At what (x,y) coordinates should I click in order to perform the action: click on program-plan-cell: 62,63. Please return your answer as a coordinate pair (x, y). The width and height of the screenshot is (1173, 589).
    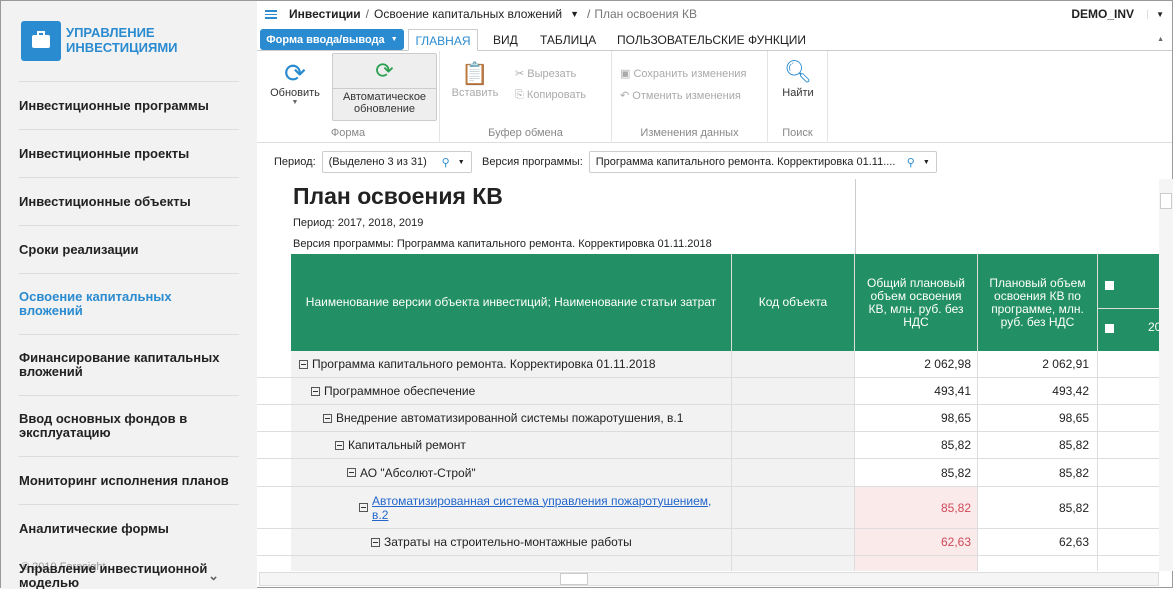
    Looking at the image, I should click on (1038, 542).